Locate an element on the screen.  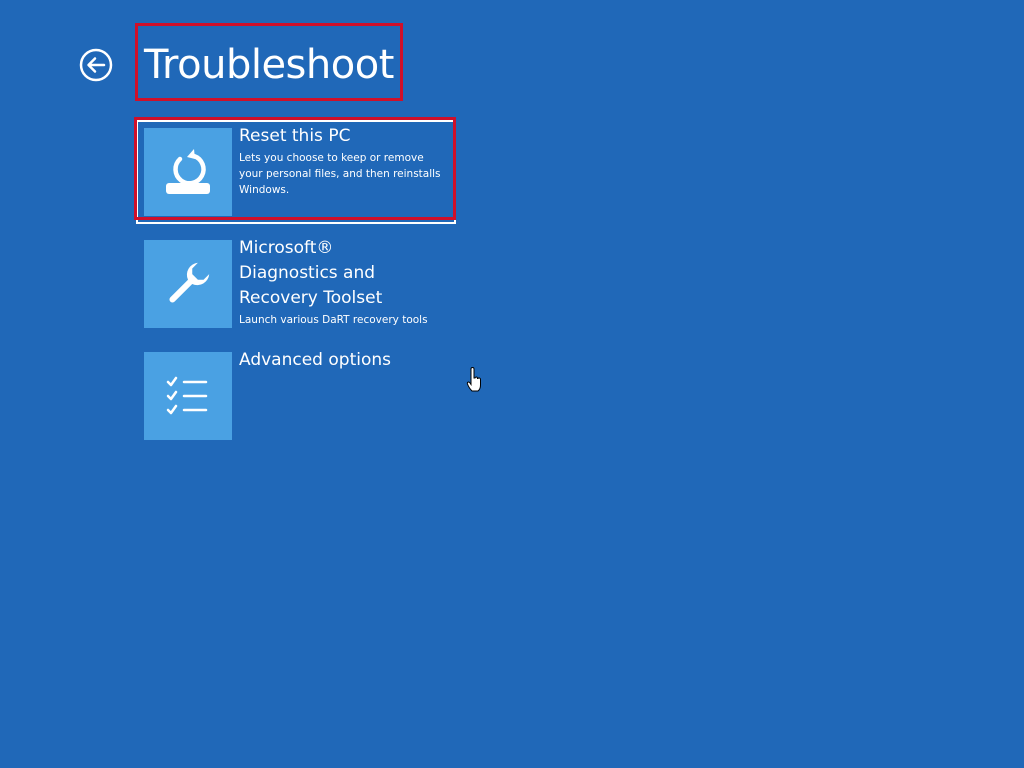
back-arrow-circle-icon is located at coordinates (96, 65).